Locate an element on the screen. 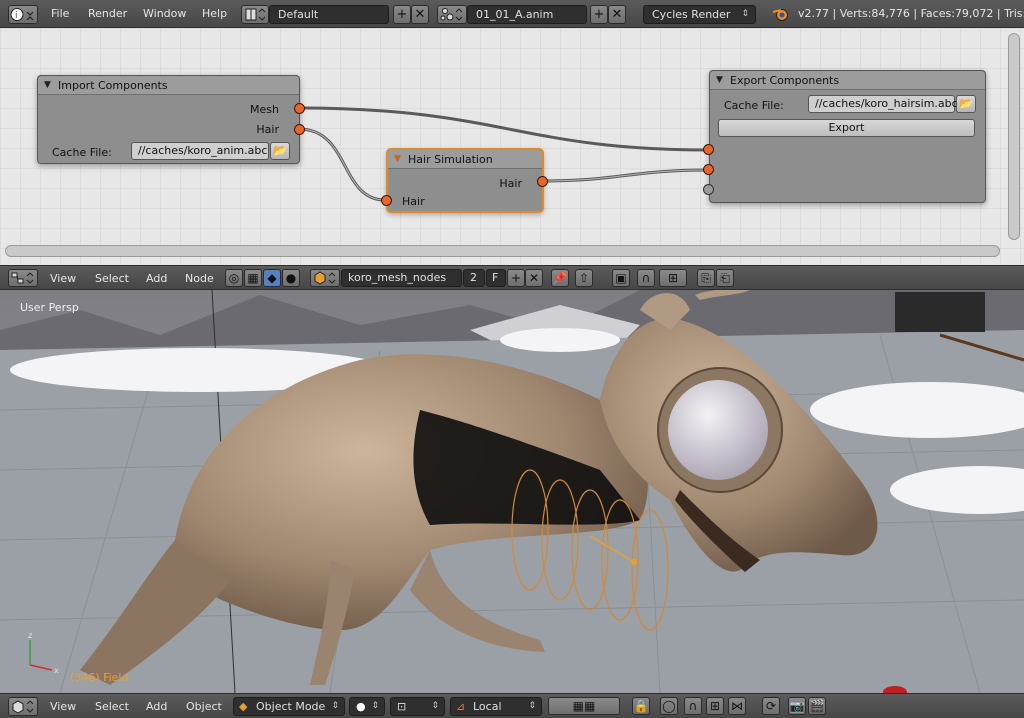 This screenshot has width=1024, height=718. scene-selector is located at coordinates (452, 14).